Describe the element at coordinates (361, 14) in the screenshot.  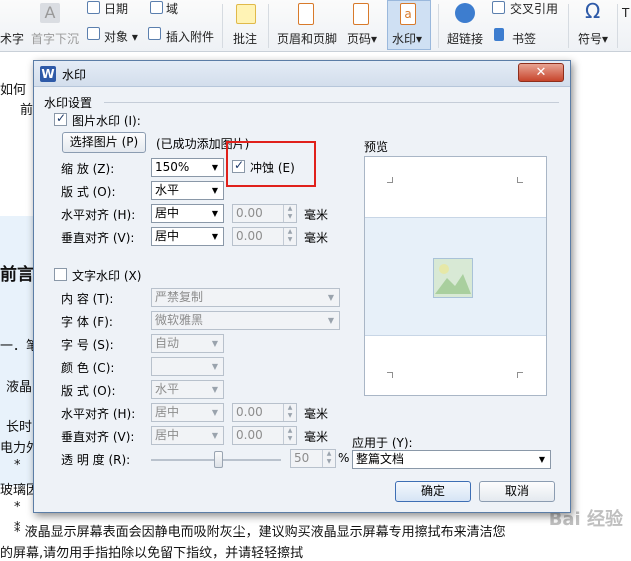
I see `page-number-icon` at that location.